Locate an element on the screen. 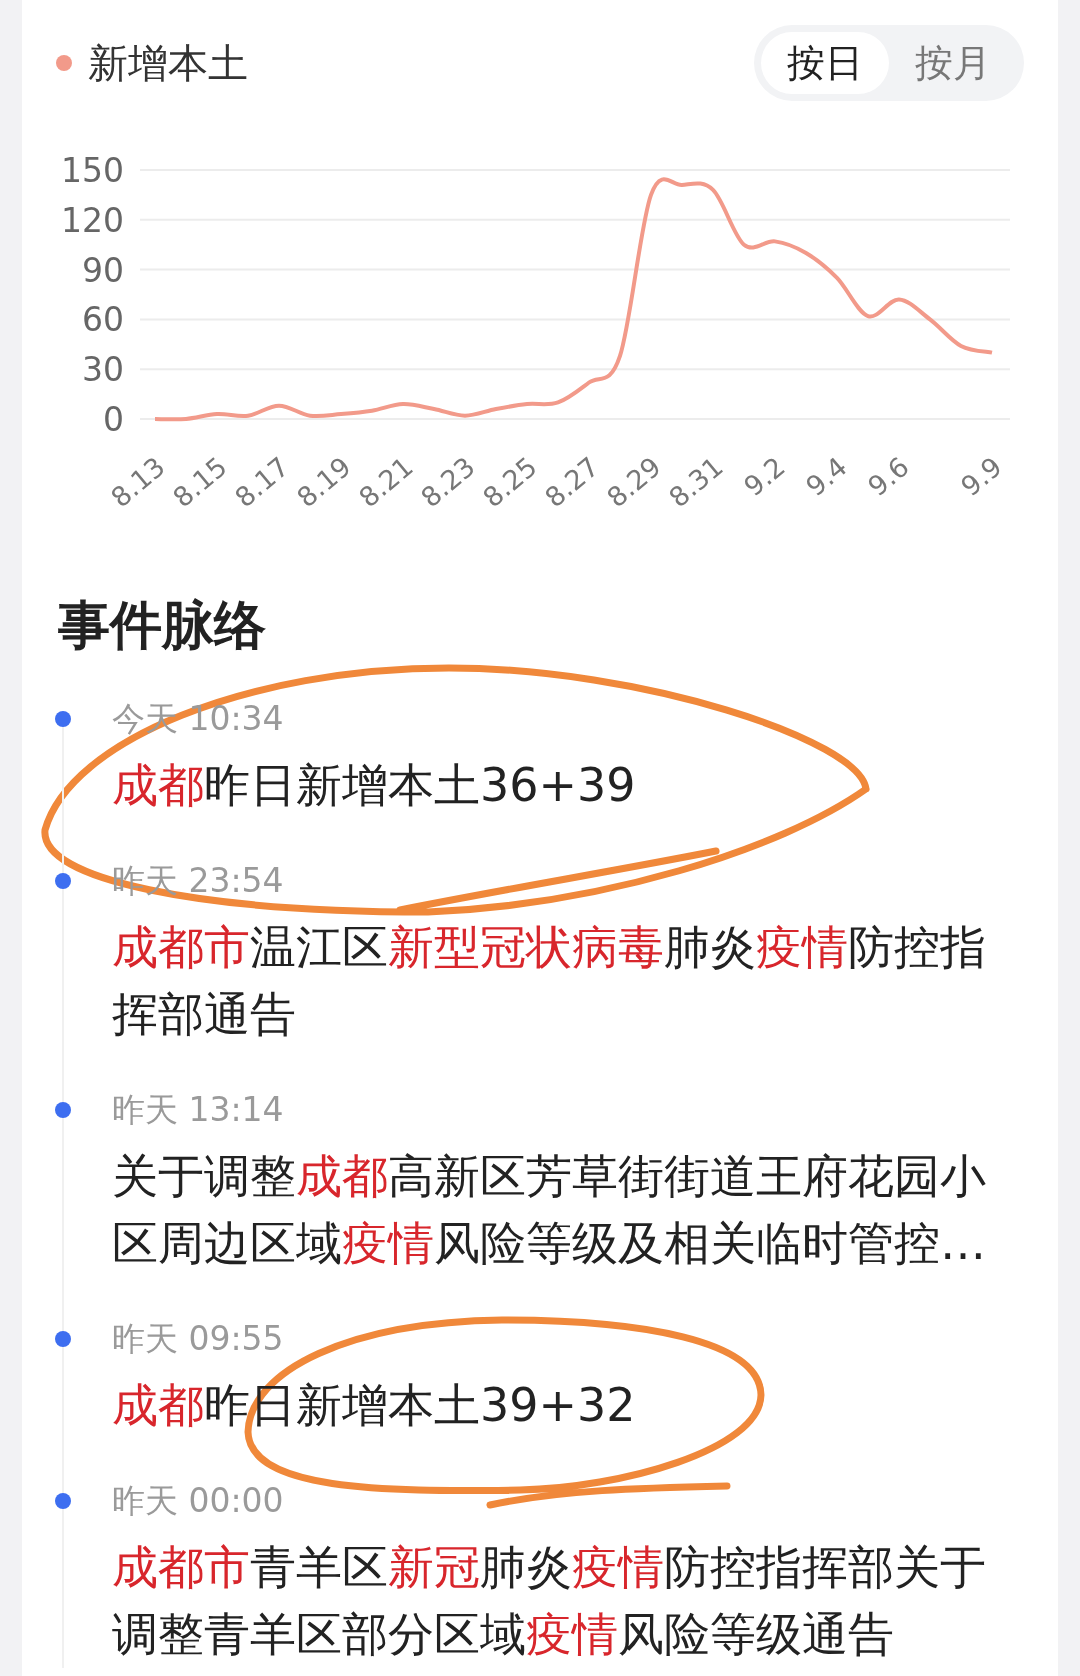 Image resolution: width=1080 pixels, height=1676 pixels. axis-label: 150 is located at coordinates (92, 170).